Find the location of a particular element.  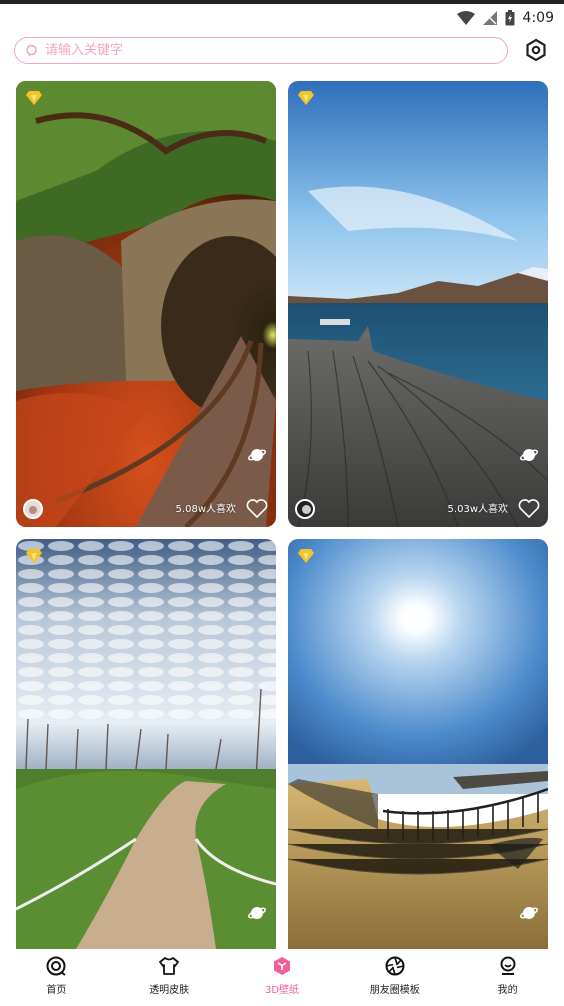

tab-home: 首页 is located at coordinates (56, 978).